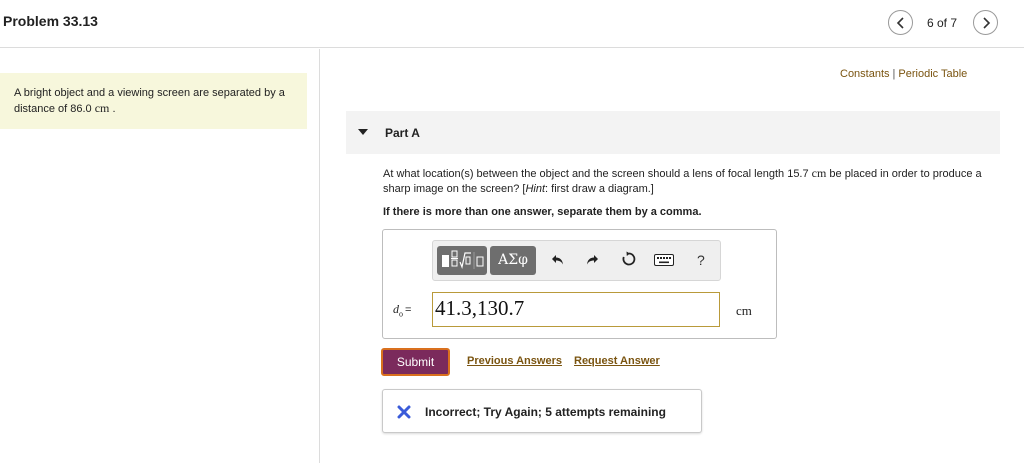 The width and height of the screenshot is (1024, 463). I want to click on equals-sign: =, so click(408, 310).